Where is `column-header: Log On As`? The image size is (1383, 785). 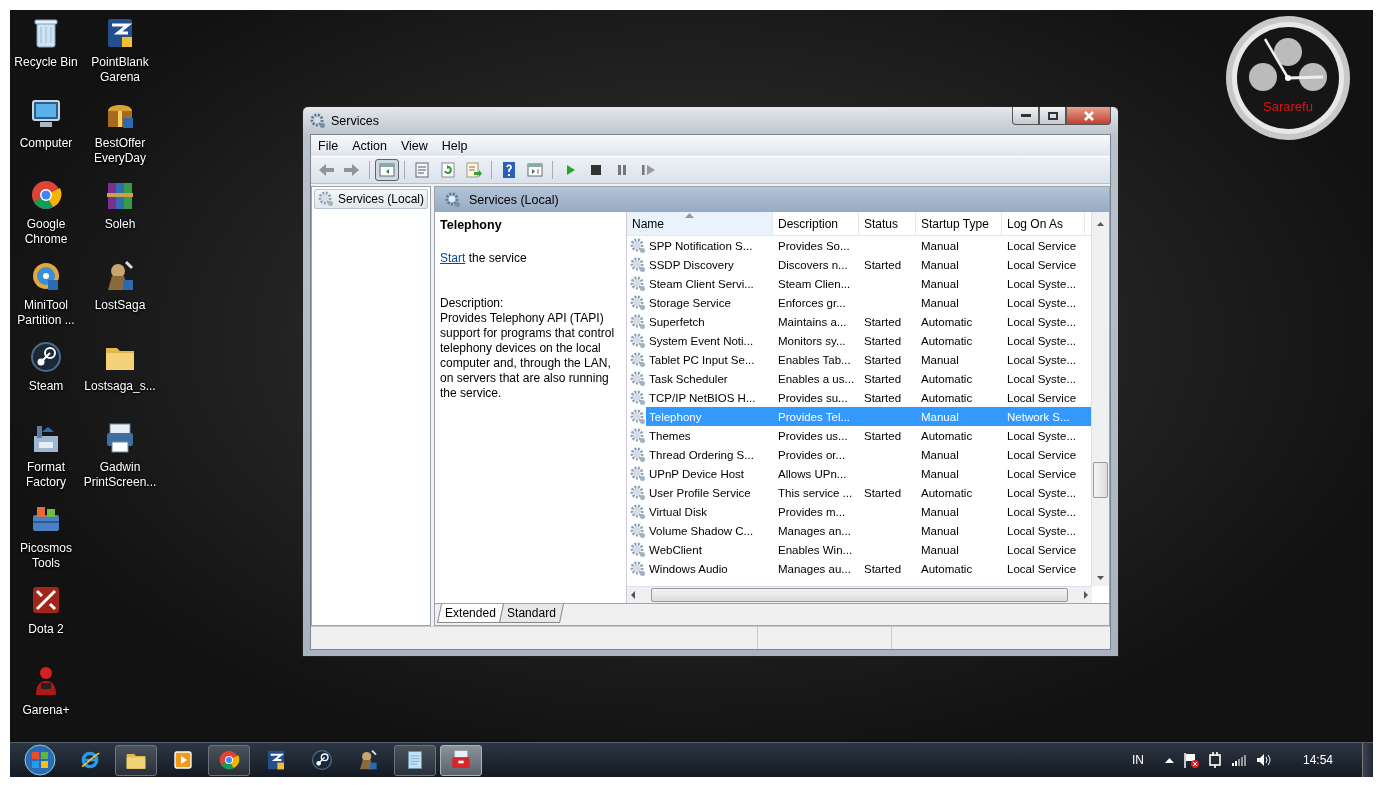 column-header: Log On As is located at coordinates (1043, 223).